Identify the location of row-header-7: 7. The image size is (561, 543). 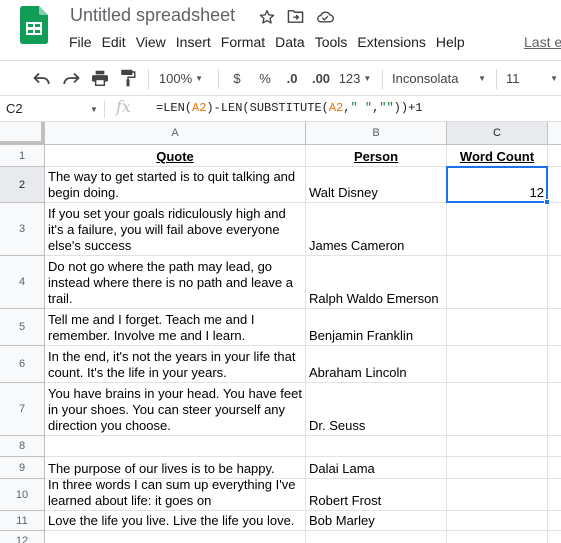
(22, 409).